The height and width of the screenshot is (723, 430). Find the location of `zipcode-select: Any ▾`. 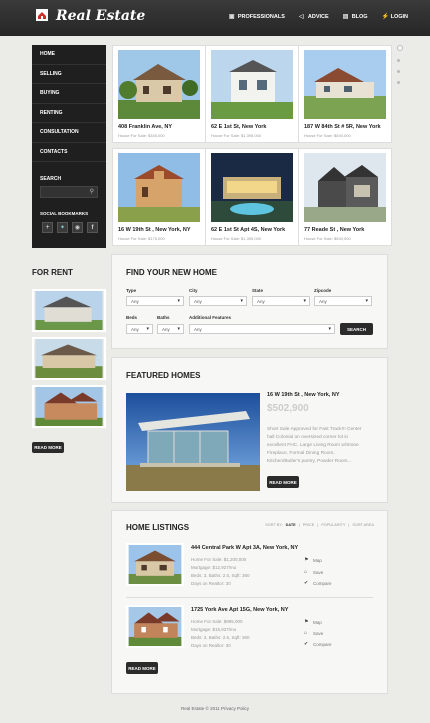

zipcode-select: Any ▾ is located at coordinates (343, 301).